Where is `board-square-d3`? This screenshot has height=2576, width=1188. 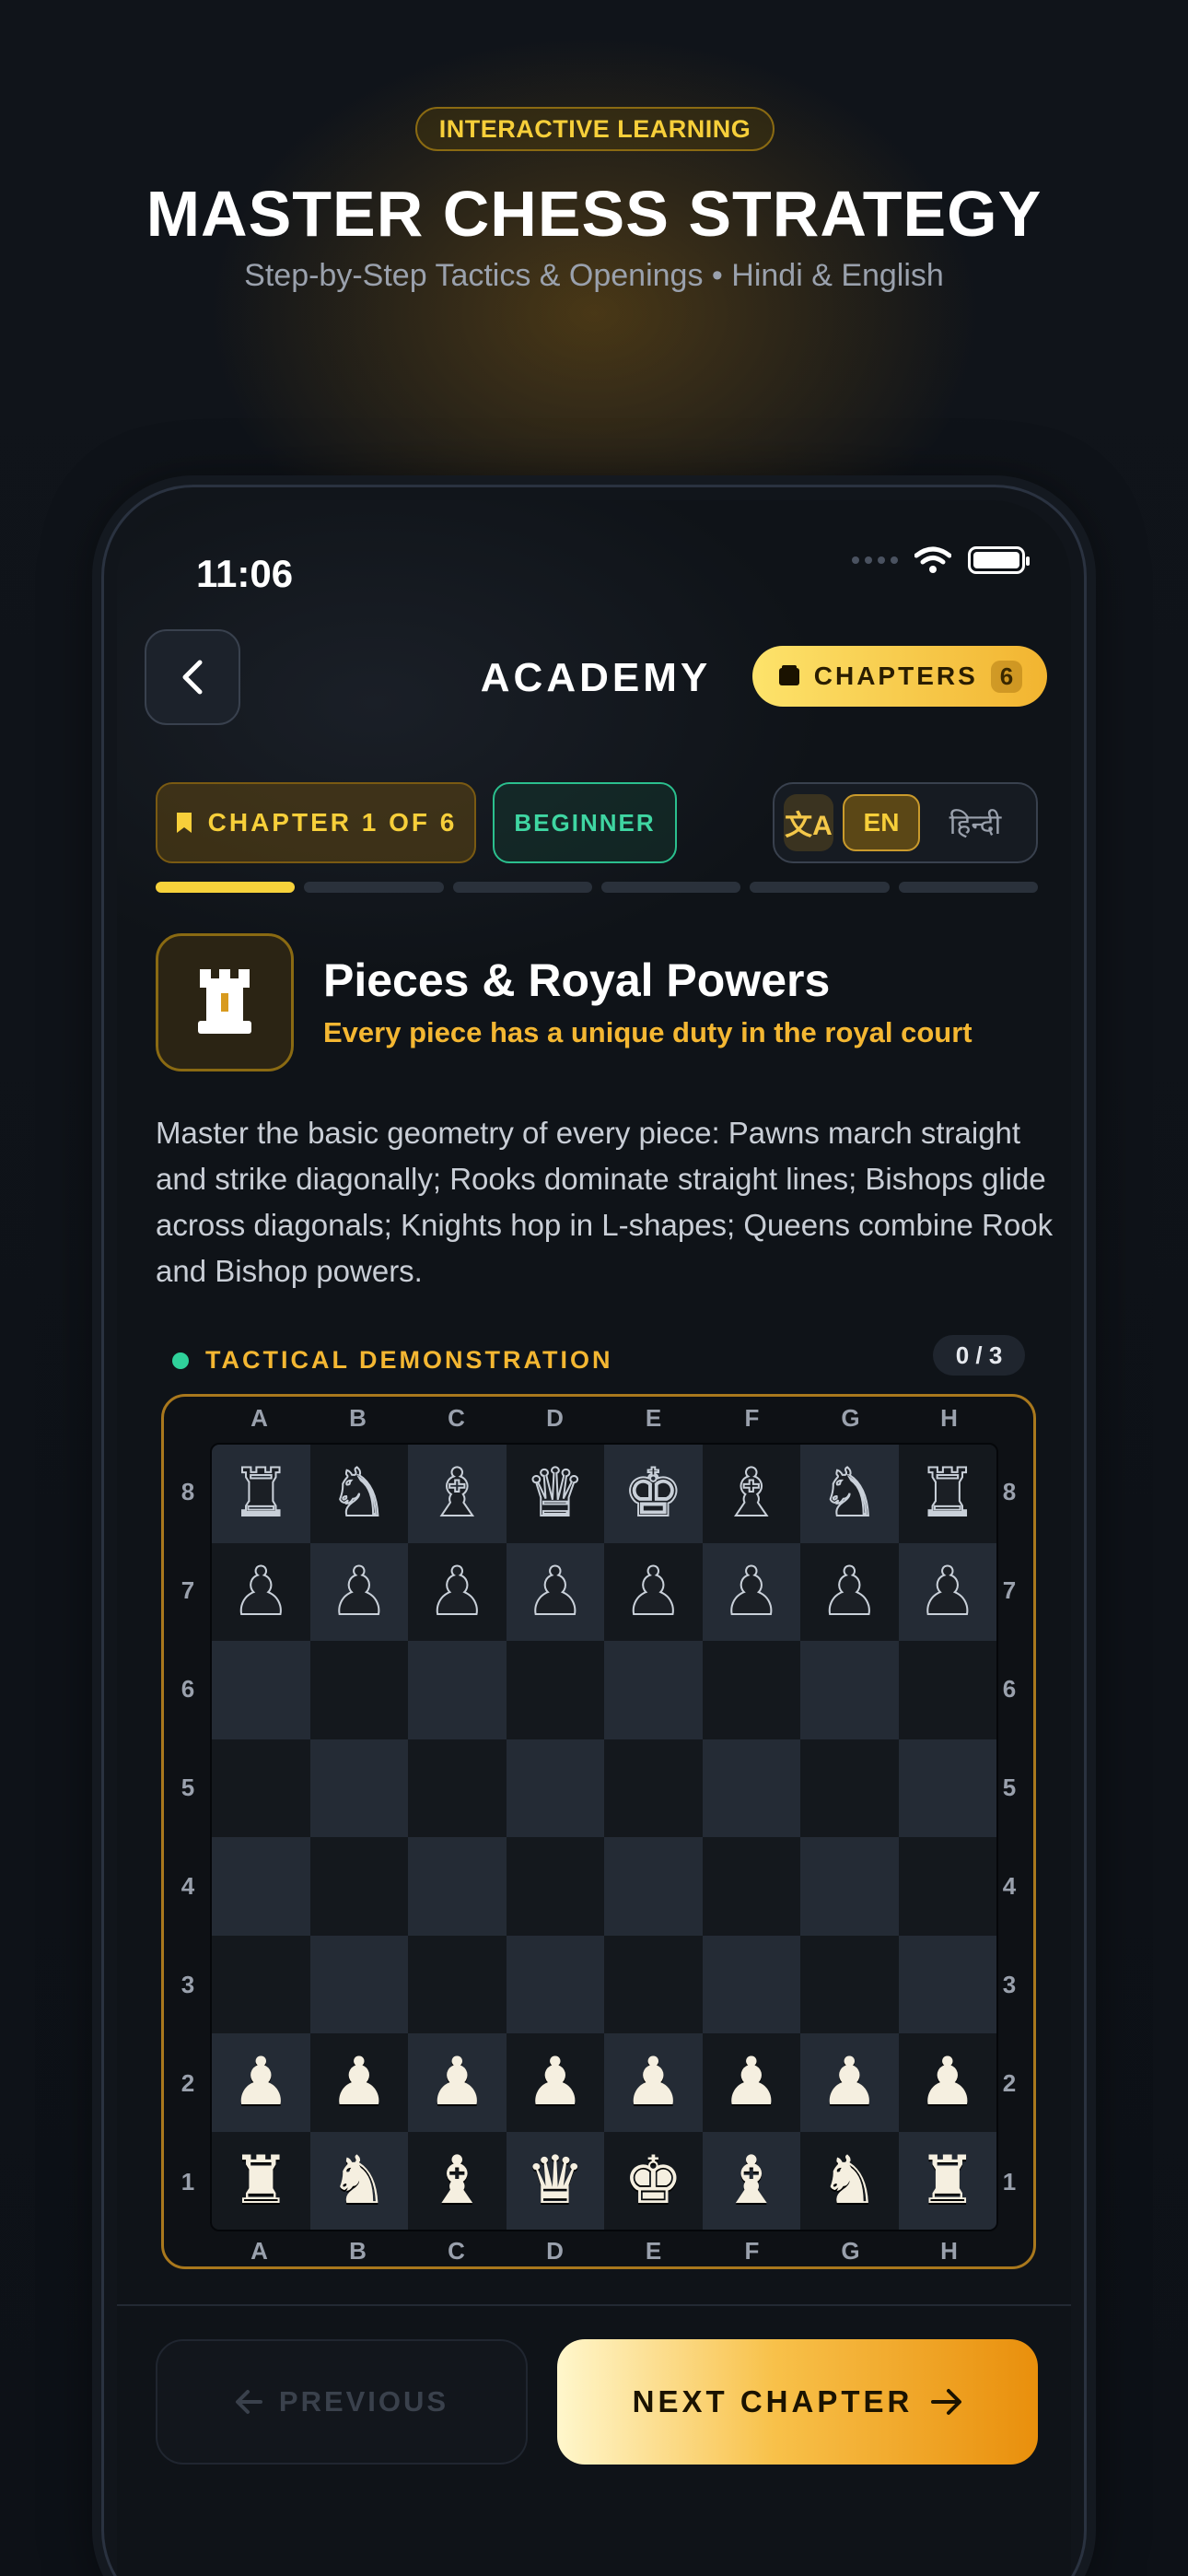
board-square-d3 is located at coordinates (555, 1984).